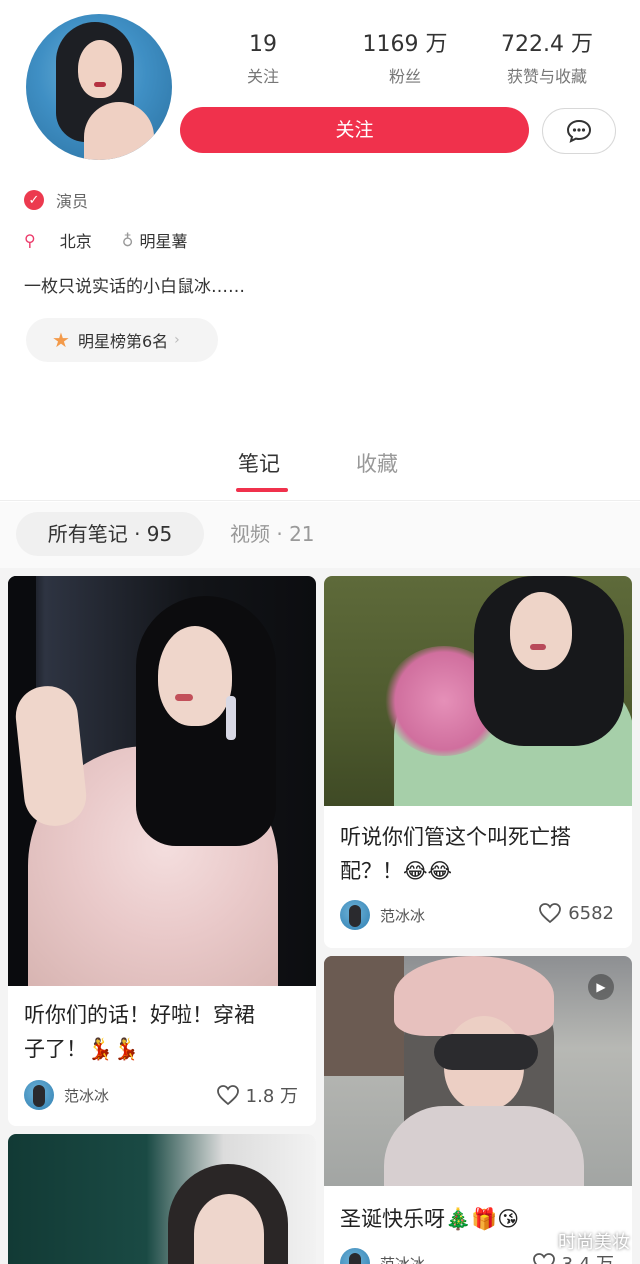 This screenshot has height=1264, width=640. Describe the element at coordinates (396, 871) in the screenshot. I see `note-title-line-2: 配？！😂😂` at that location.